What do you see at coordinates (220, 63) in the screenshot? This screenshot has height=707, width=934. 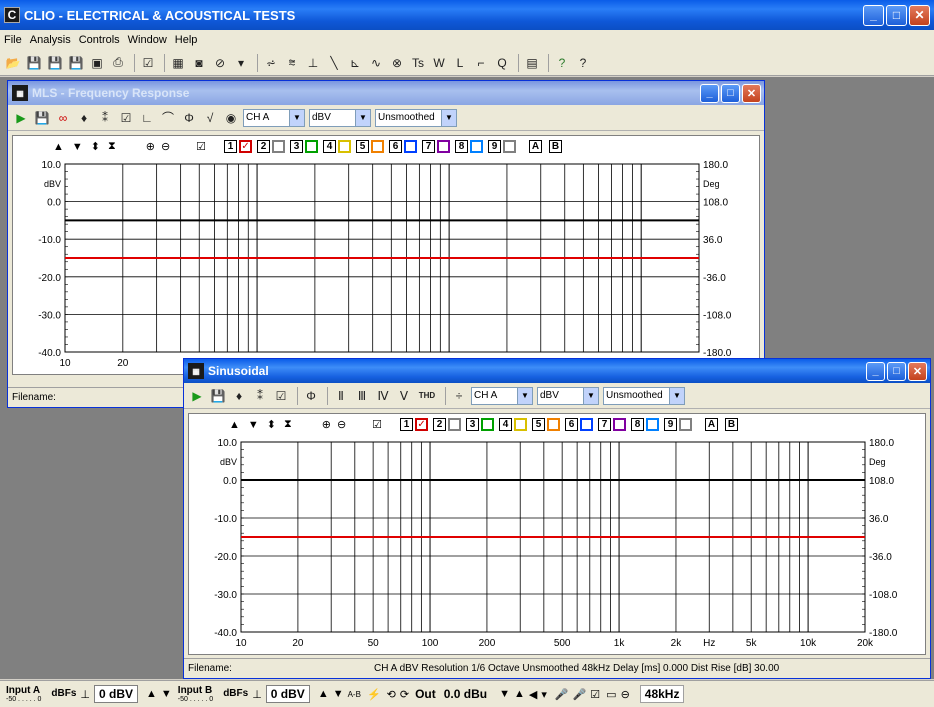 I see `generator-icon: ⊘` at bounding box center [220, 63].